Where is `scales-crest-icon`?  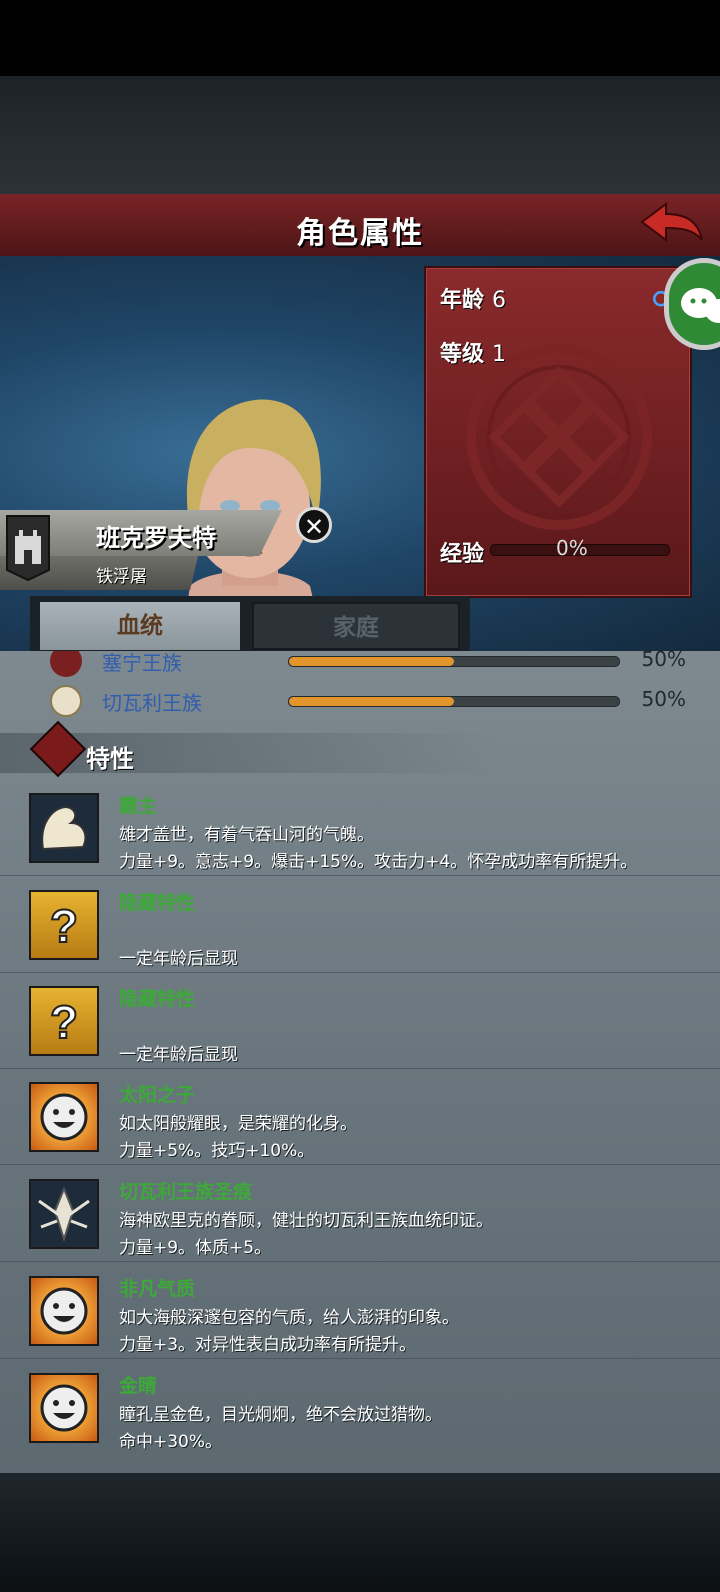 scales-crest-icon is located at coordinates (66, 701).